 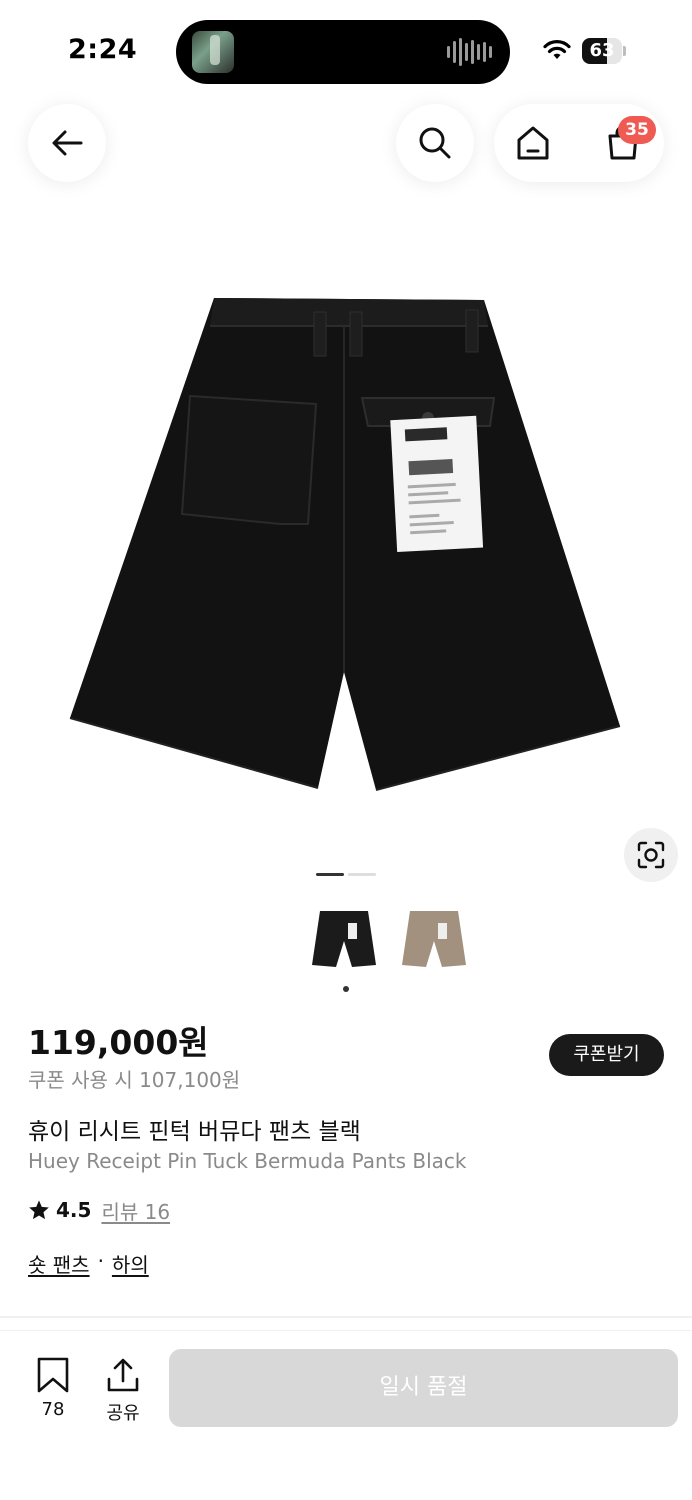 What do you see at coordinates (213, 52) in the screenshot?
I see `now-playing-artwork` at bounding box center [213, 52].